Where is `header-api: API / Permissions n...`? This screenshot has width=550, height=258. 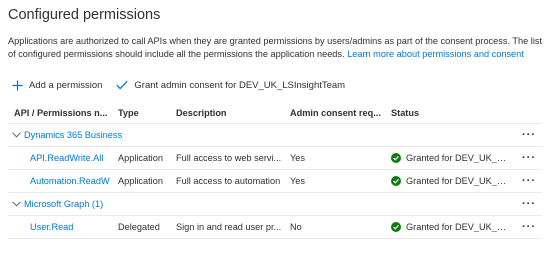
header-api: API / Permissions n... is located at coordinates (60, 113).